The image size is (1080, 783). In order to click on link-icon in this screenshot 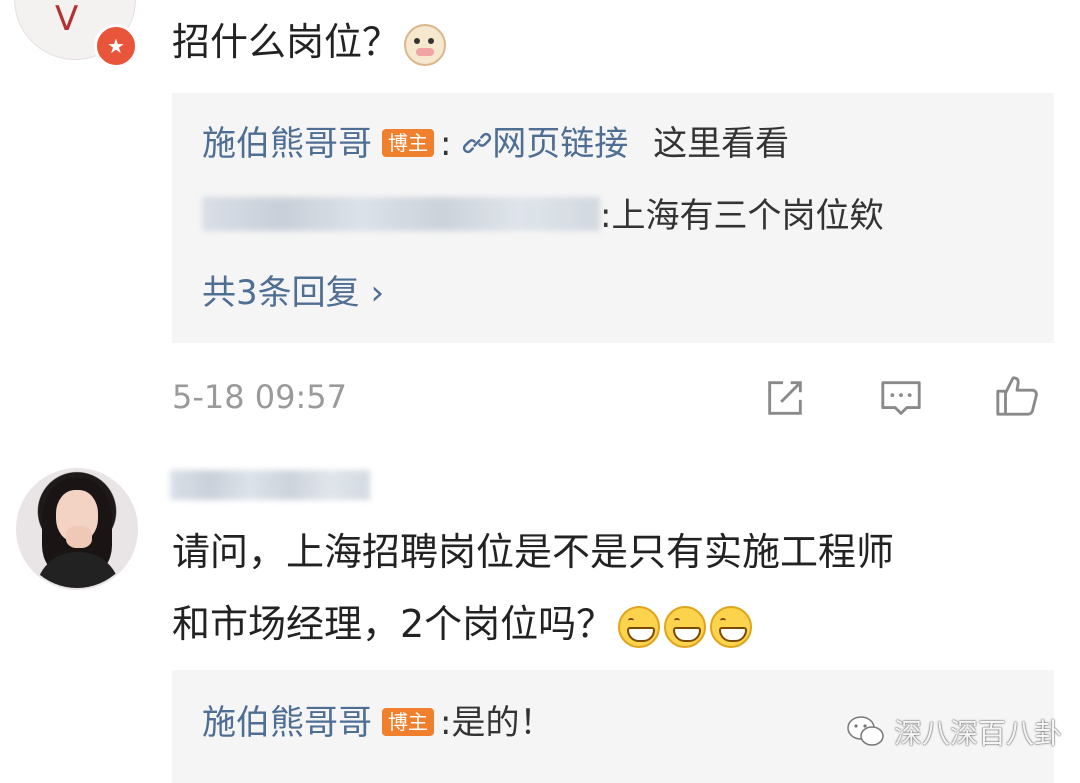, I will do `click(477, 143)`.